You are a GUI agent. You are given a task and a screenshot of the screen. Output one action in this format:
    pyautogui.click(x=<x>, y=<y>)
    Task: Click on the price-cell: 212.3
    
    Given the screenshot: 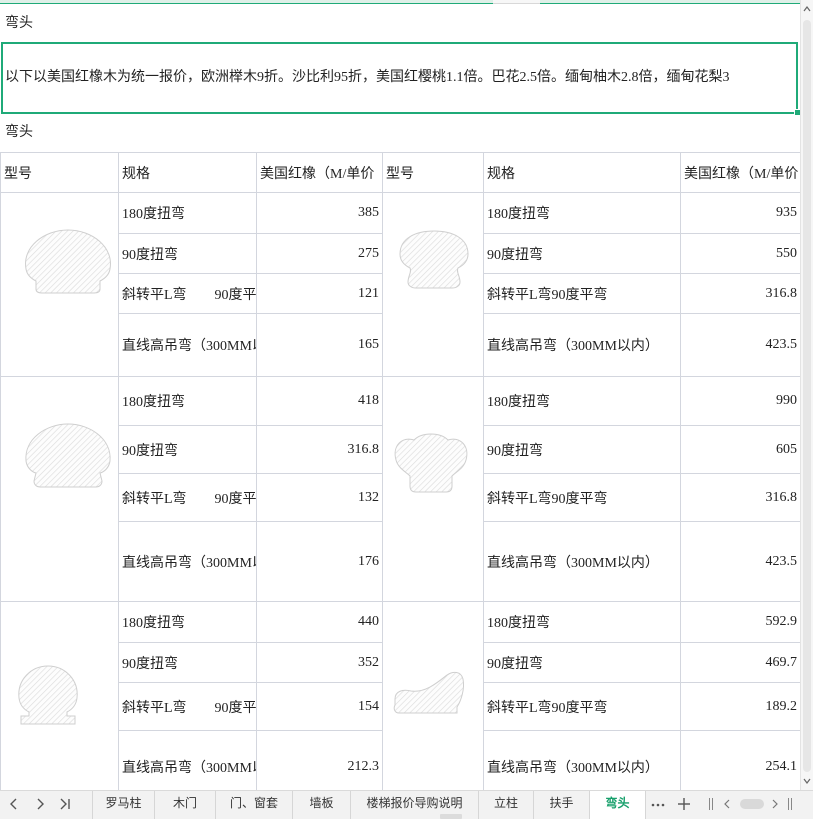 What is the action you would take?
    pyautogui.click(x=319, y=760)
    